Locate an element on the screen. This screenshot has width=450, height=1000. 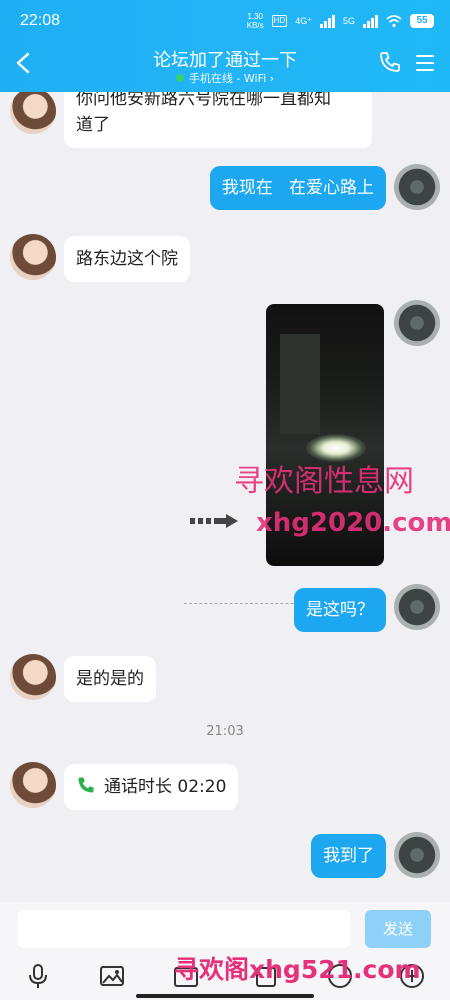
mic-icon is located at coordinates (38, 976).